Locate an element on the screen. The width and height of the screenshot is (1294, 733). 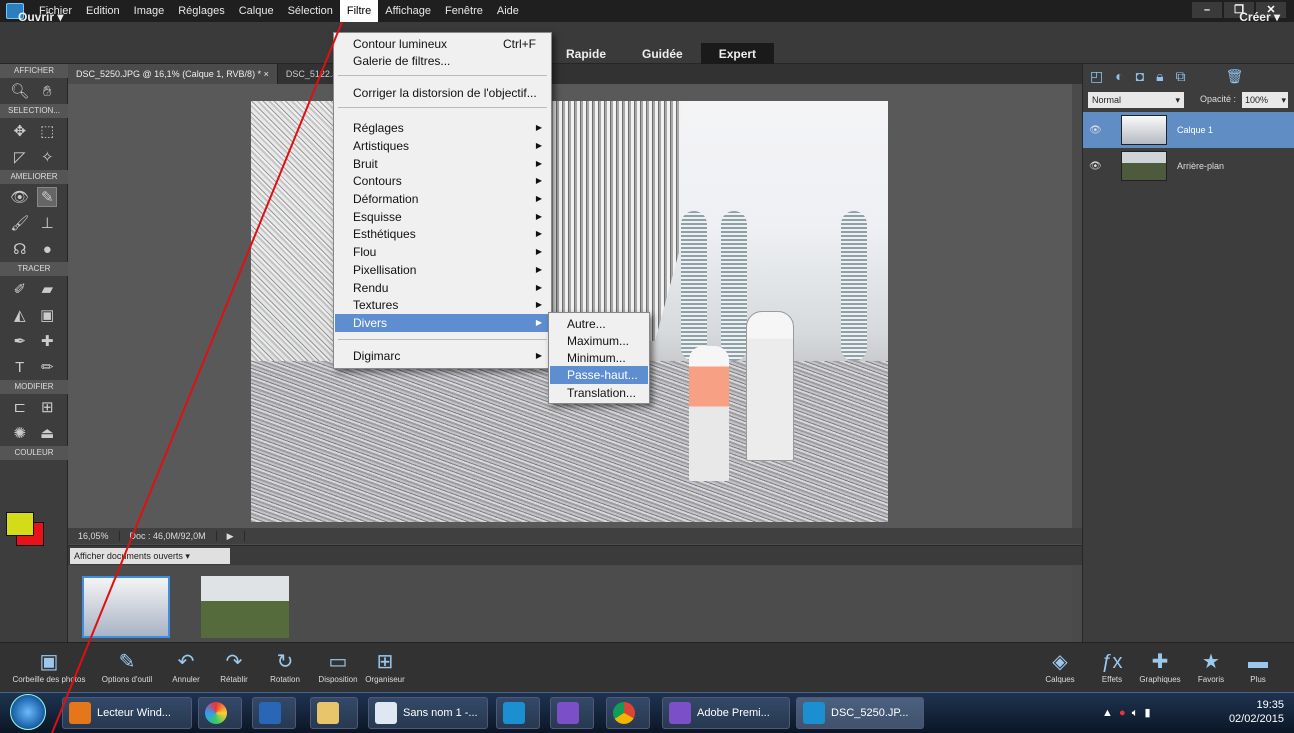
layer-mask-icon: ◘ is located at coordinates (1140, 76).